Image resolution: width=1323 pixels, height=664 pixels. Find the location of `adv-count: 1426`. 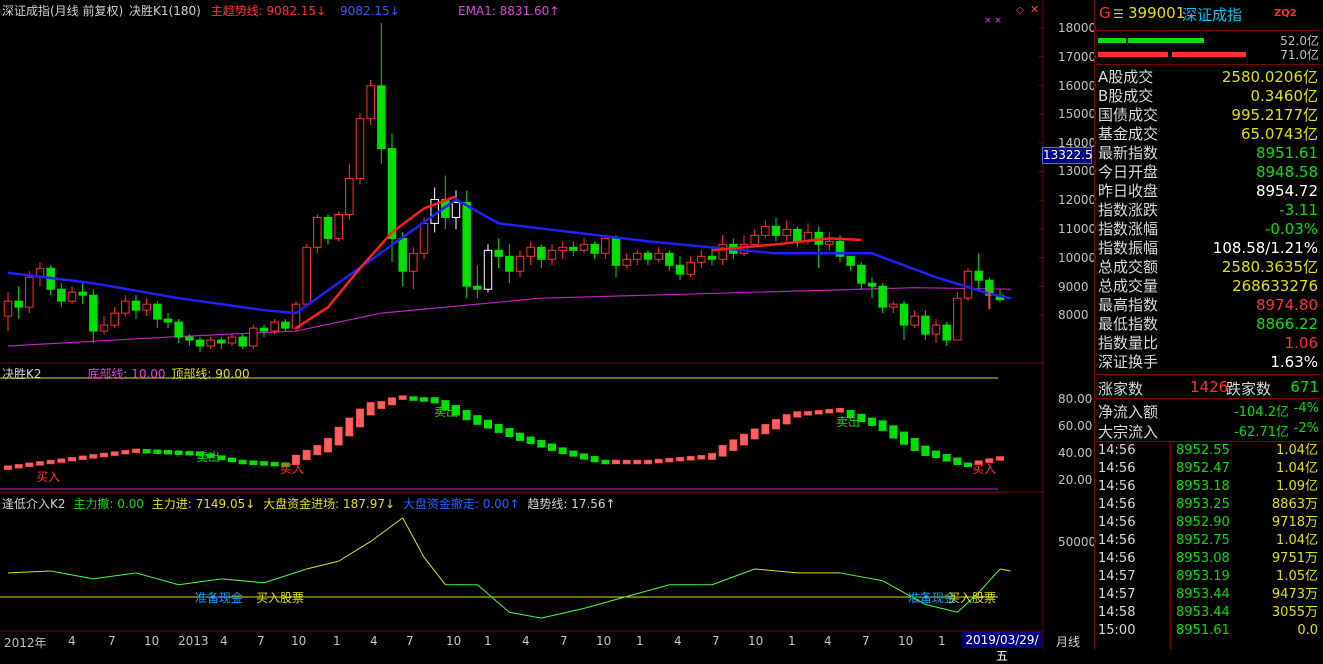

adv-count: 1426 is located at coordinates (1209, 387).